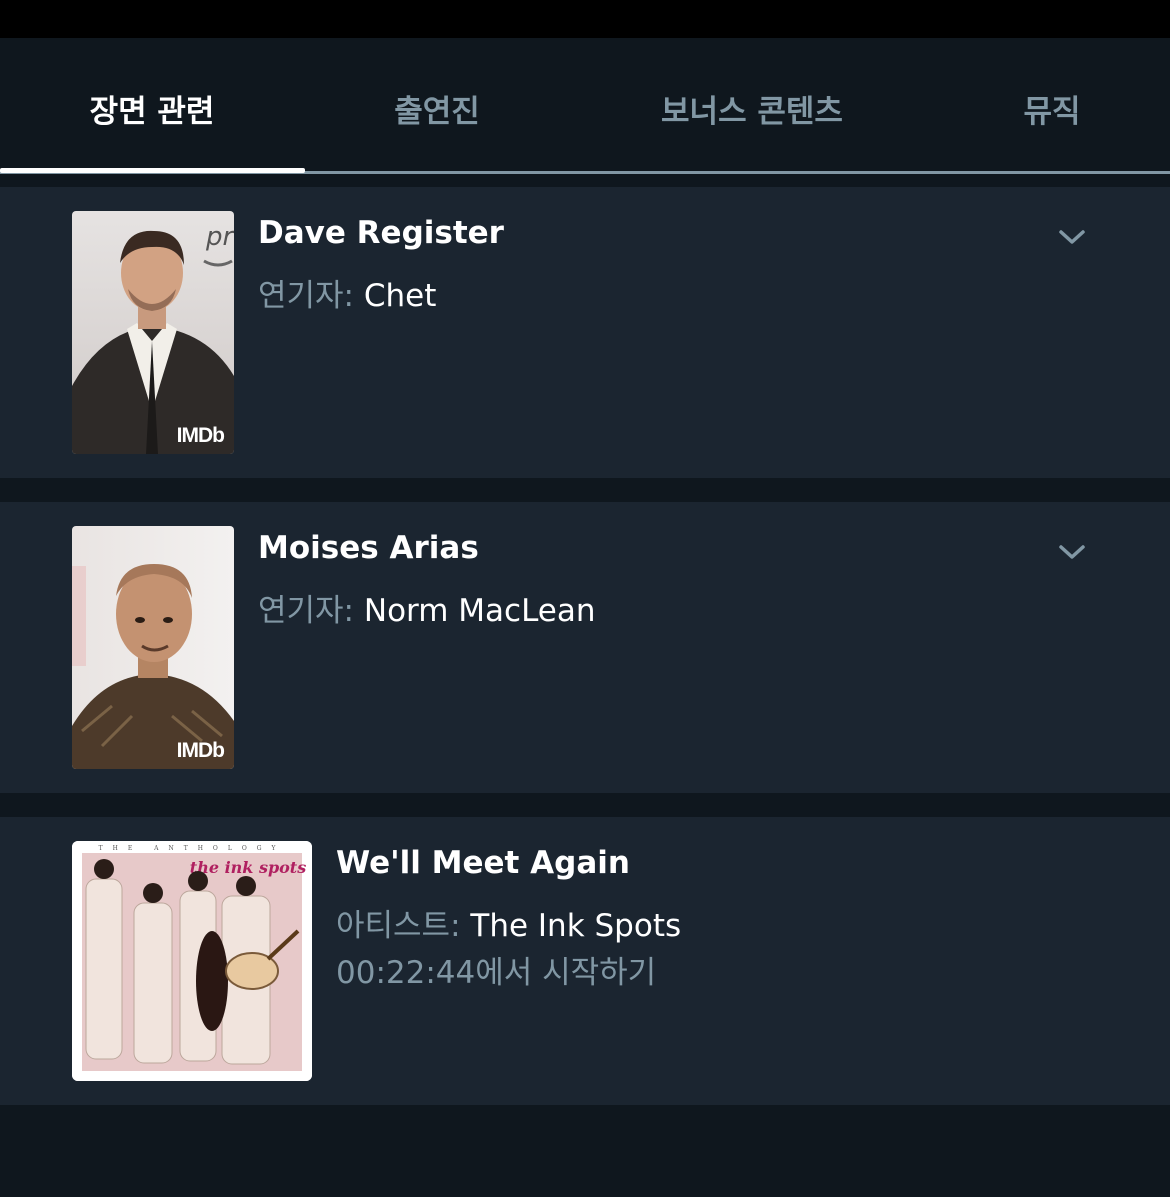 The height and width of the screenshot is (1197, 1170). Describe the element at coordinates (192, 961) in the screenshot. I see `album-cover: THE ANTHOLOGY the ink spots` at that location.